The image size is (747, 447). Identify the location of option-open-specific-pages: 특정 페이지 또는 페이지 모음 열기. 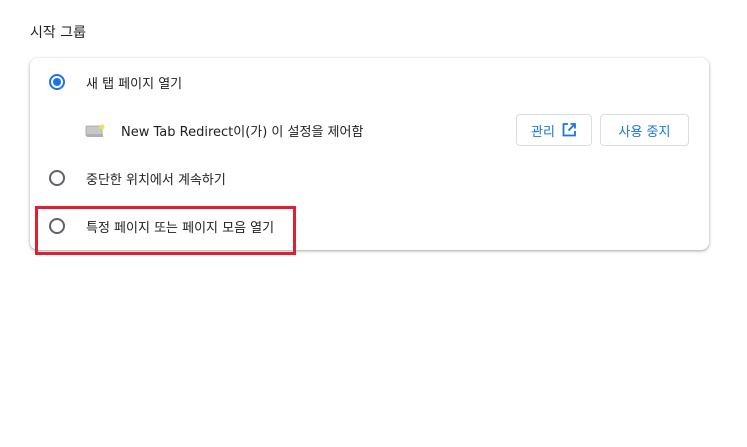
(369, 226).